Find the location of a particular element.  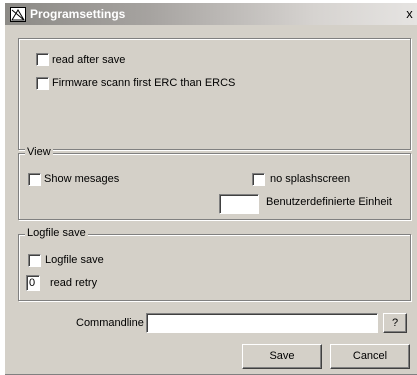

read-after-save-label: read after save is located at coordinates (89, 60).